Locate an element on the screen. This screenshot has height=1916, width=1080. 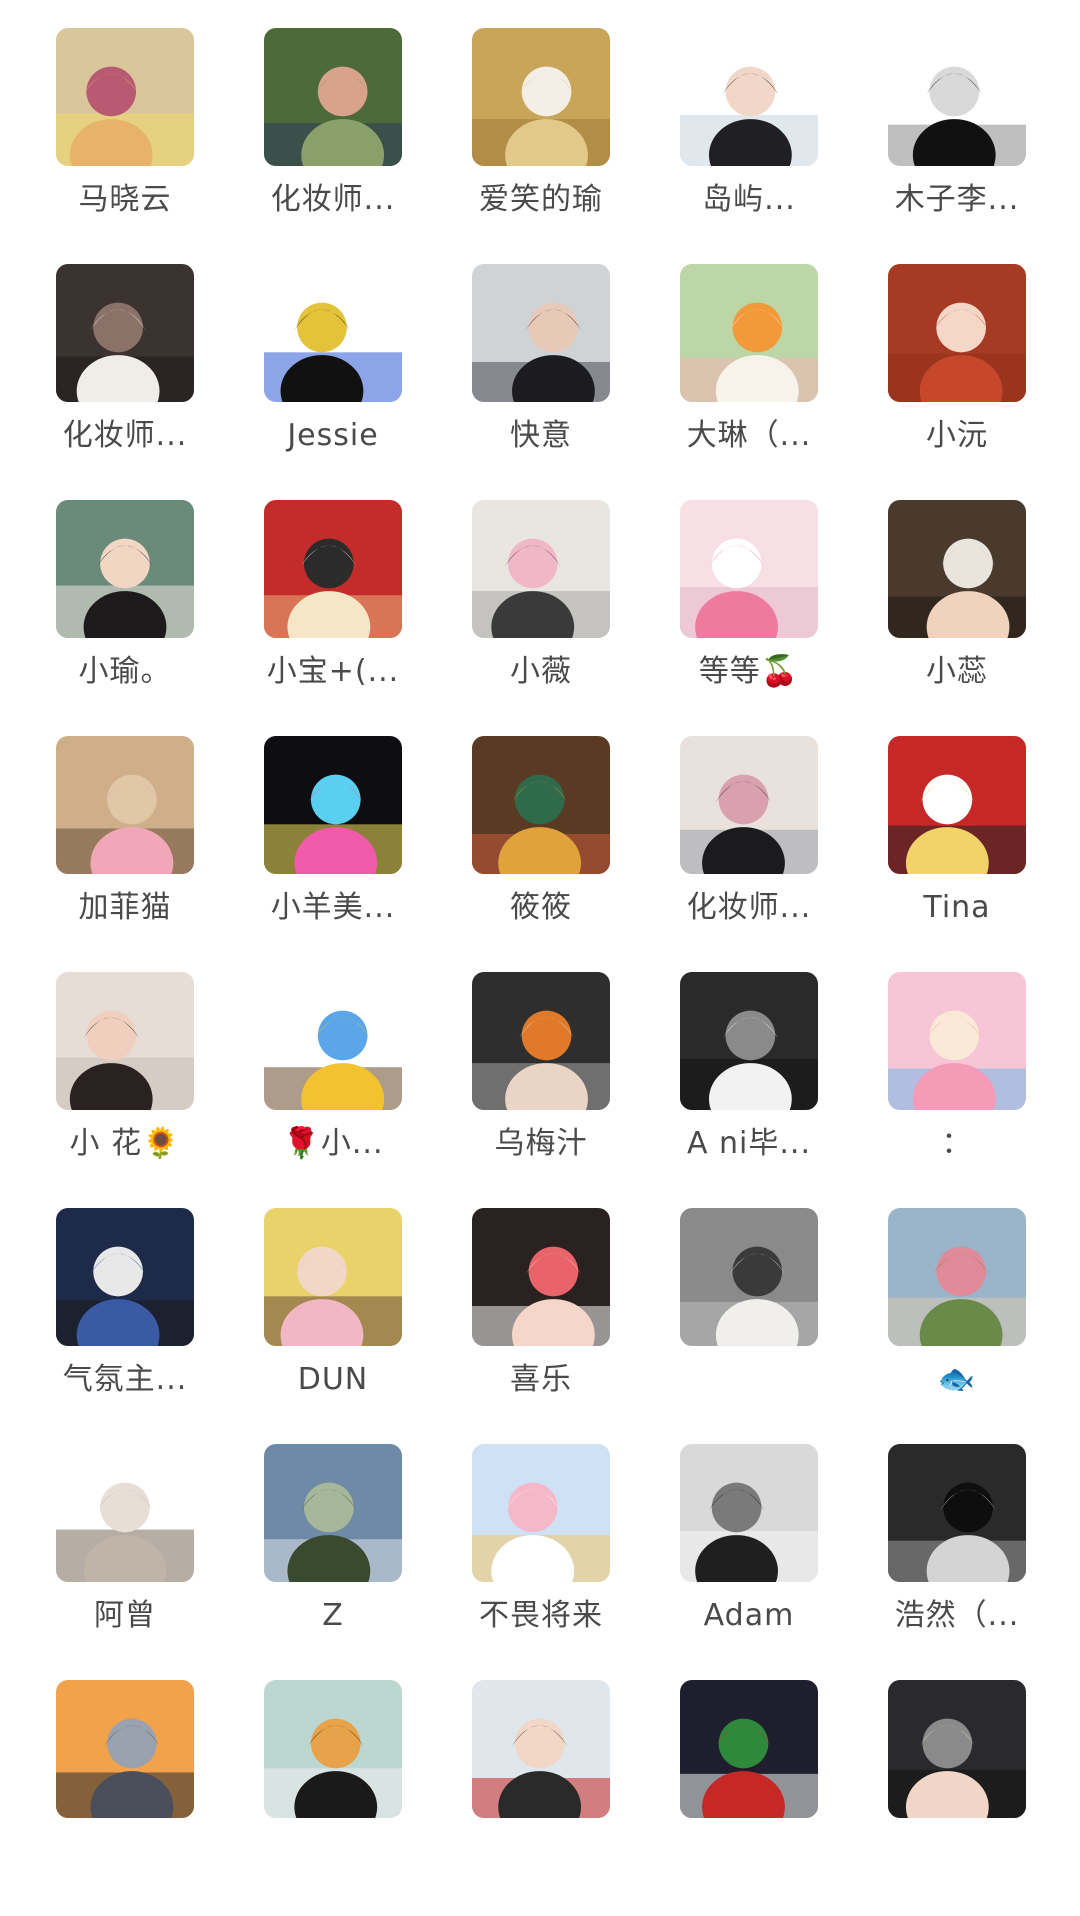
vintage-art-avatar is located at coordinates (541, 805).